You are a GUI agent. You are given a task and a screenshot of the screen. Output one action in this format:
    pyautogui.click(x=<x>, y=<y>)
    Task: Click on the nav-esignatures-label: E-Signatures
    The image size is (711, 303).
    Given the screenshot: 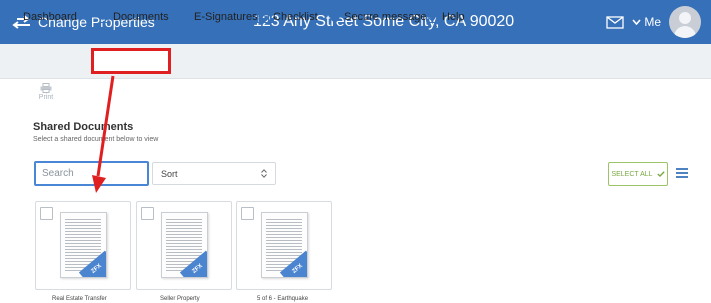 What is the action you would take?
    pyautogui.click(x=226, y=17)
    